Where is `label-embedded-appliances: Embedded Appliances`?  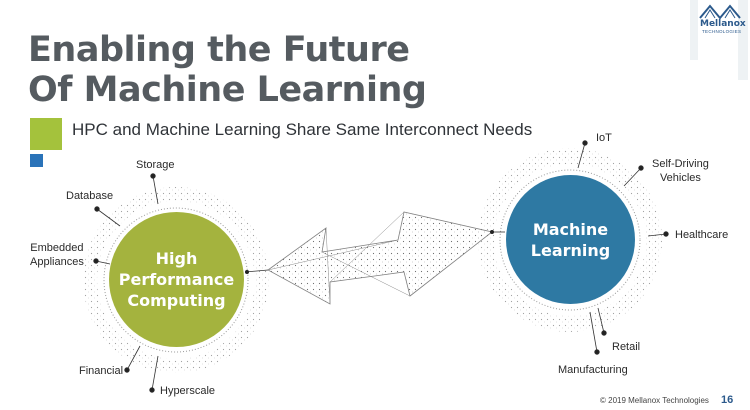
label-embedded-appliances: Embedded Appliances is located at coordinates (57, 255).